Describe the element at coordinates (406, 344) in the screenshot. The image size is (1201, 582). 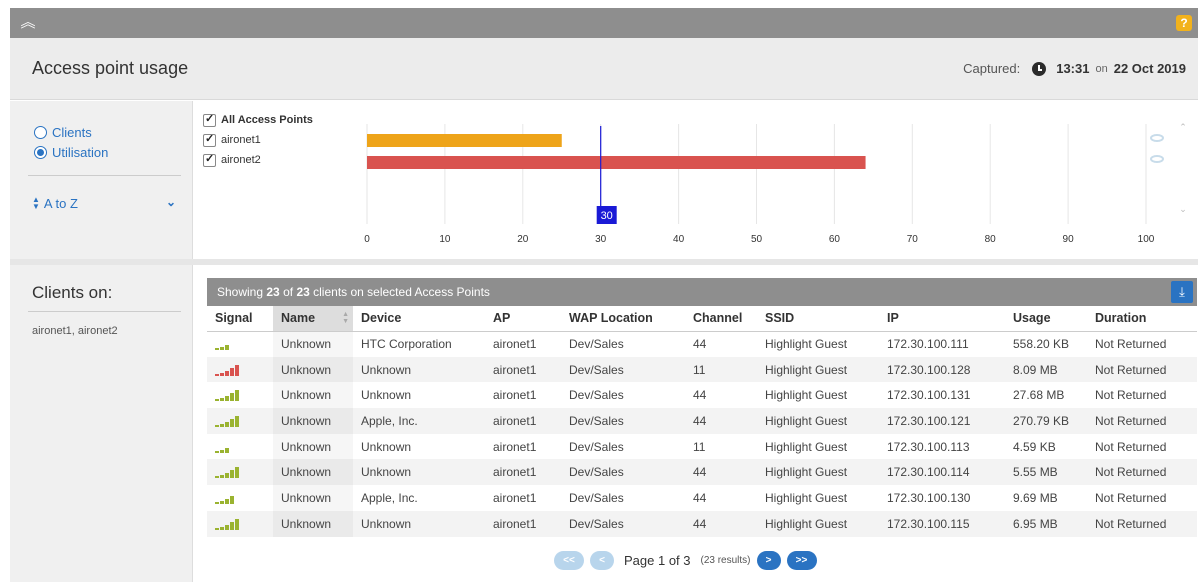
I see `cell-device: HTC Corporation` at that location.